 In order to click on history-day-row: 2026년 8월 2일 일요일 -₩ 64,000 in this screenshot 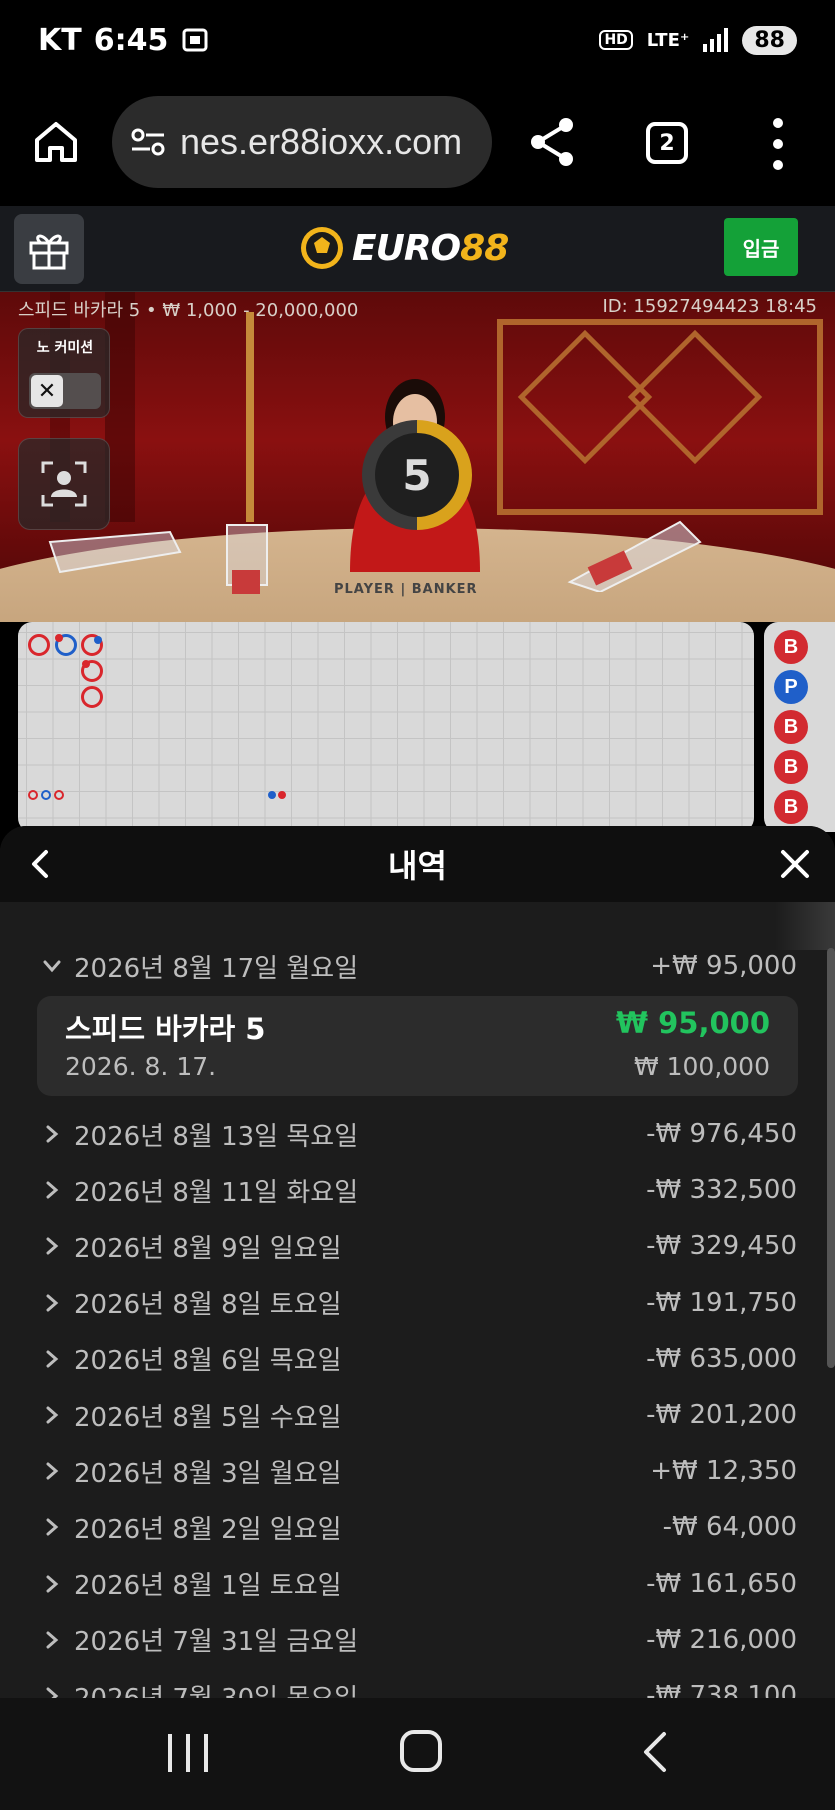, I will do `click(417, 1527)`.